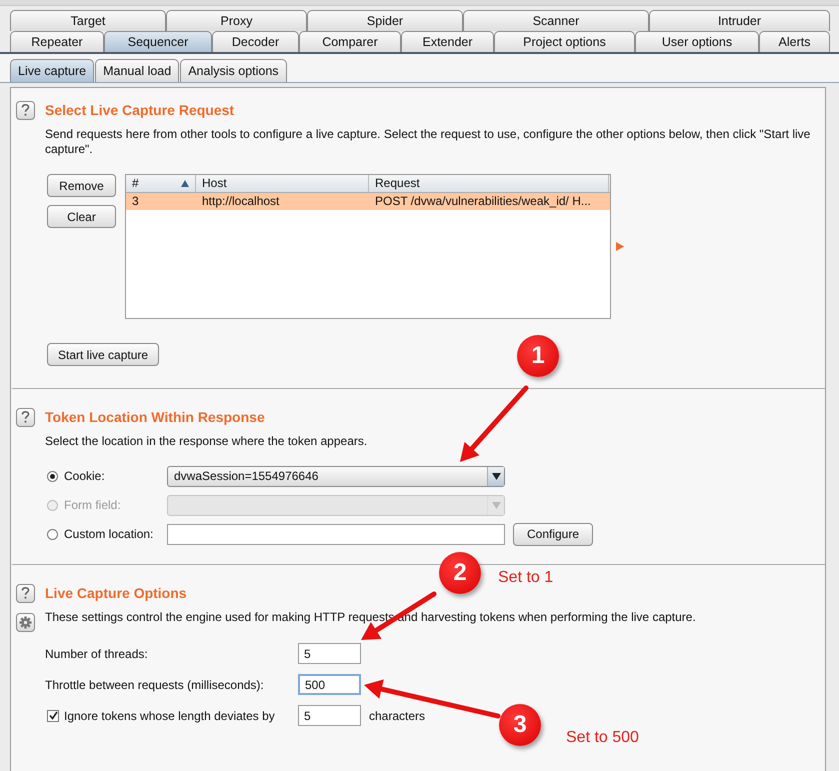 The width and height of the screenshot is (839, 771). I want to click on section-title: Select Live Capture Request, so click(140, 110).